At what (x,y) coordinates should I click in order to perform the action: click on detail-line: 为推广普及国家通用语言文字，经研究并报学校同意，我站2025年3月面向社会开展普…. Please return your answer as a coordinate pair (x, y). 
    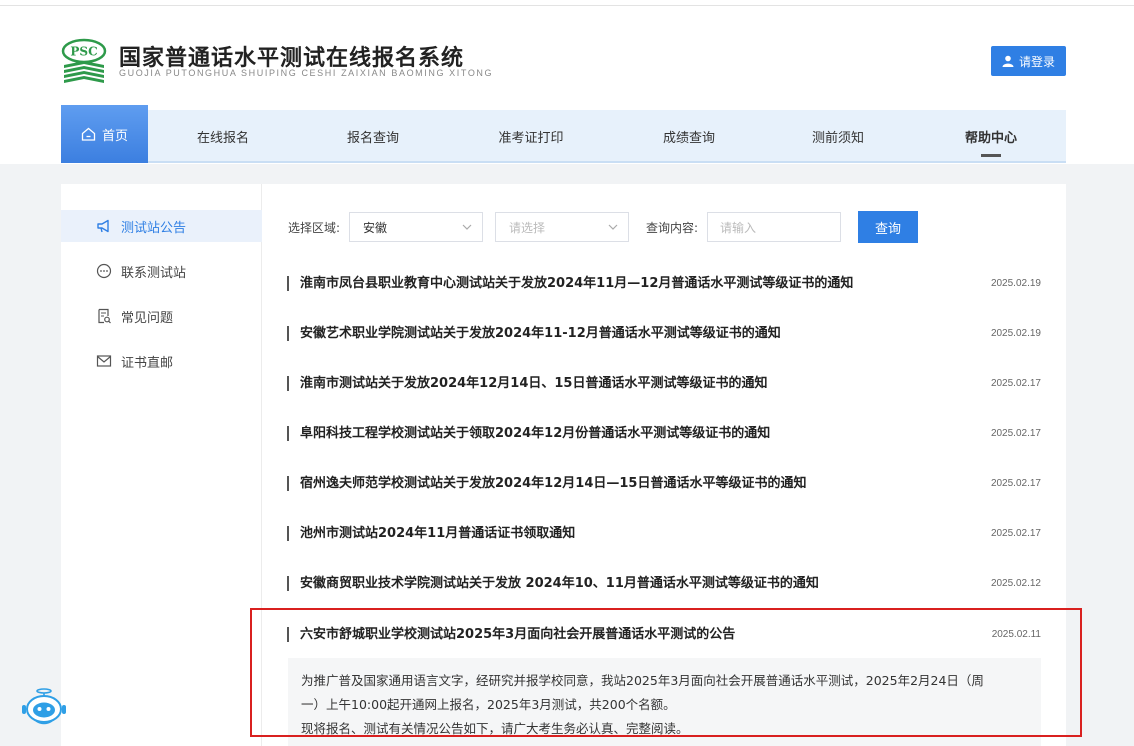
    Looking at the image, I should click on (642, 680).